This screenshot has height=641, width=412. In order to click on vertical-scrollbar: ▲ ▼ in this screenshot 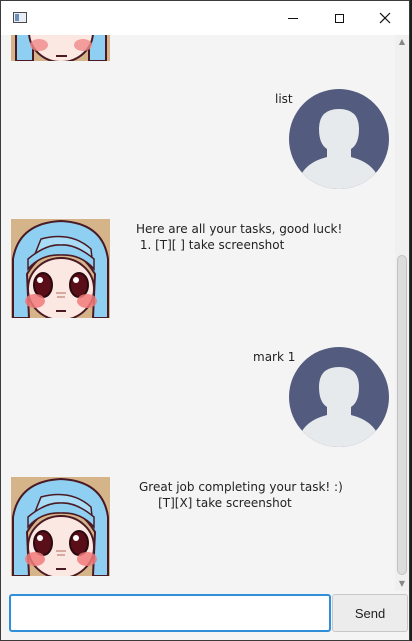, I will do `click(402, 313)`.